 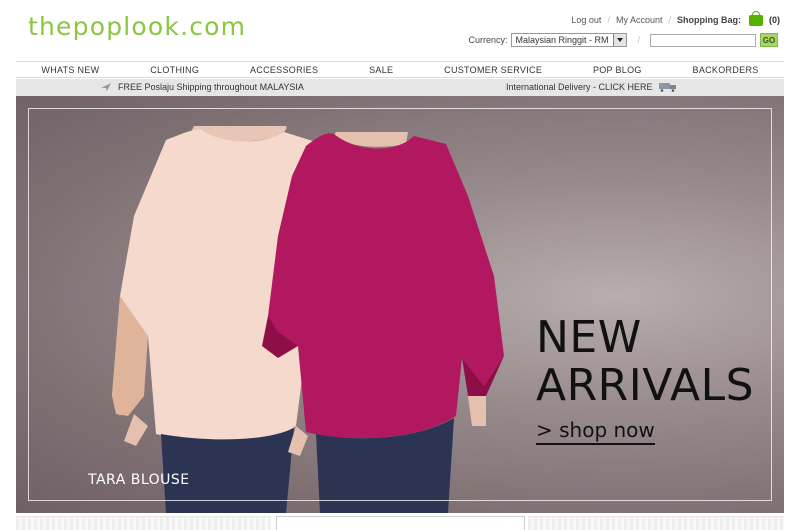 What do you see at coordinates (639, 20) in the screenshot?
I see `my-account-link: My Account` at bounding box center [639, 20].